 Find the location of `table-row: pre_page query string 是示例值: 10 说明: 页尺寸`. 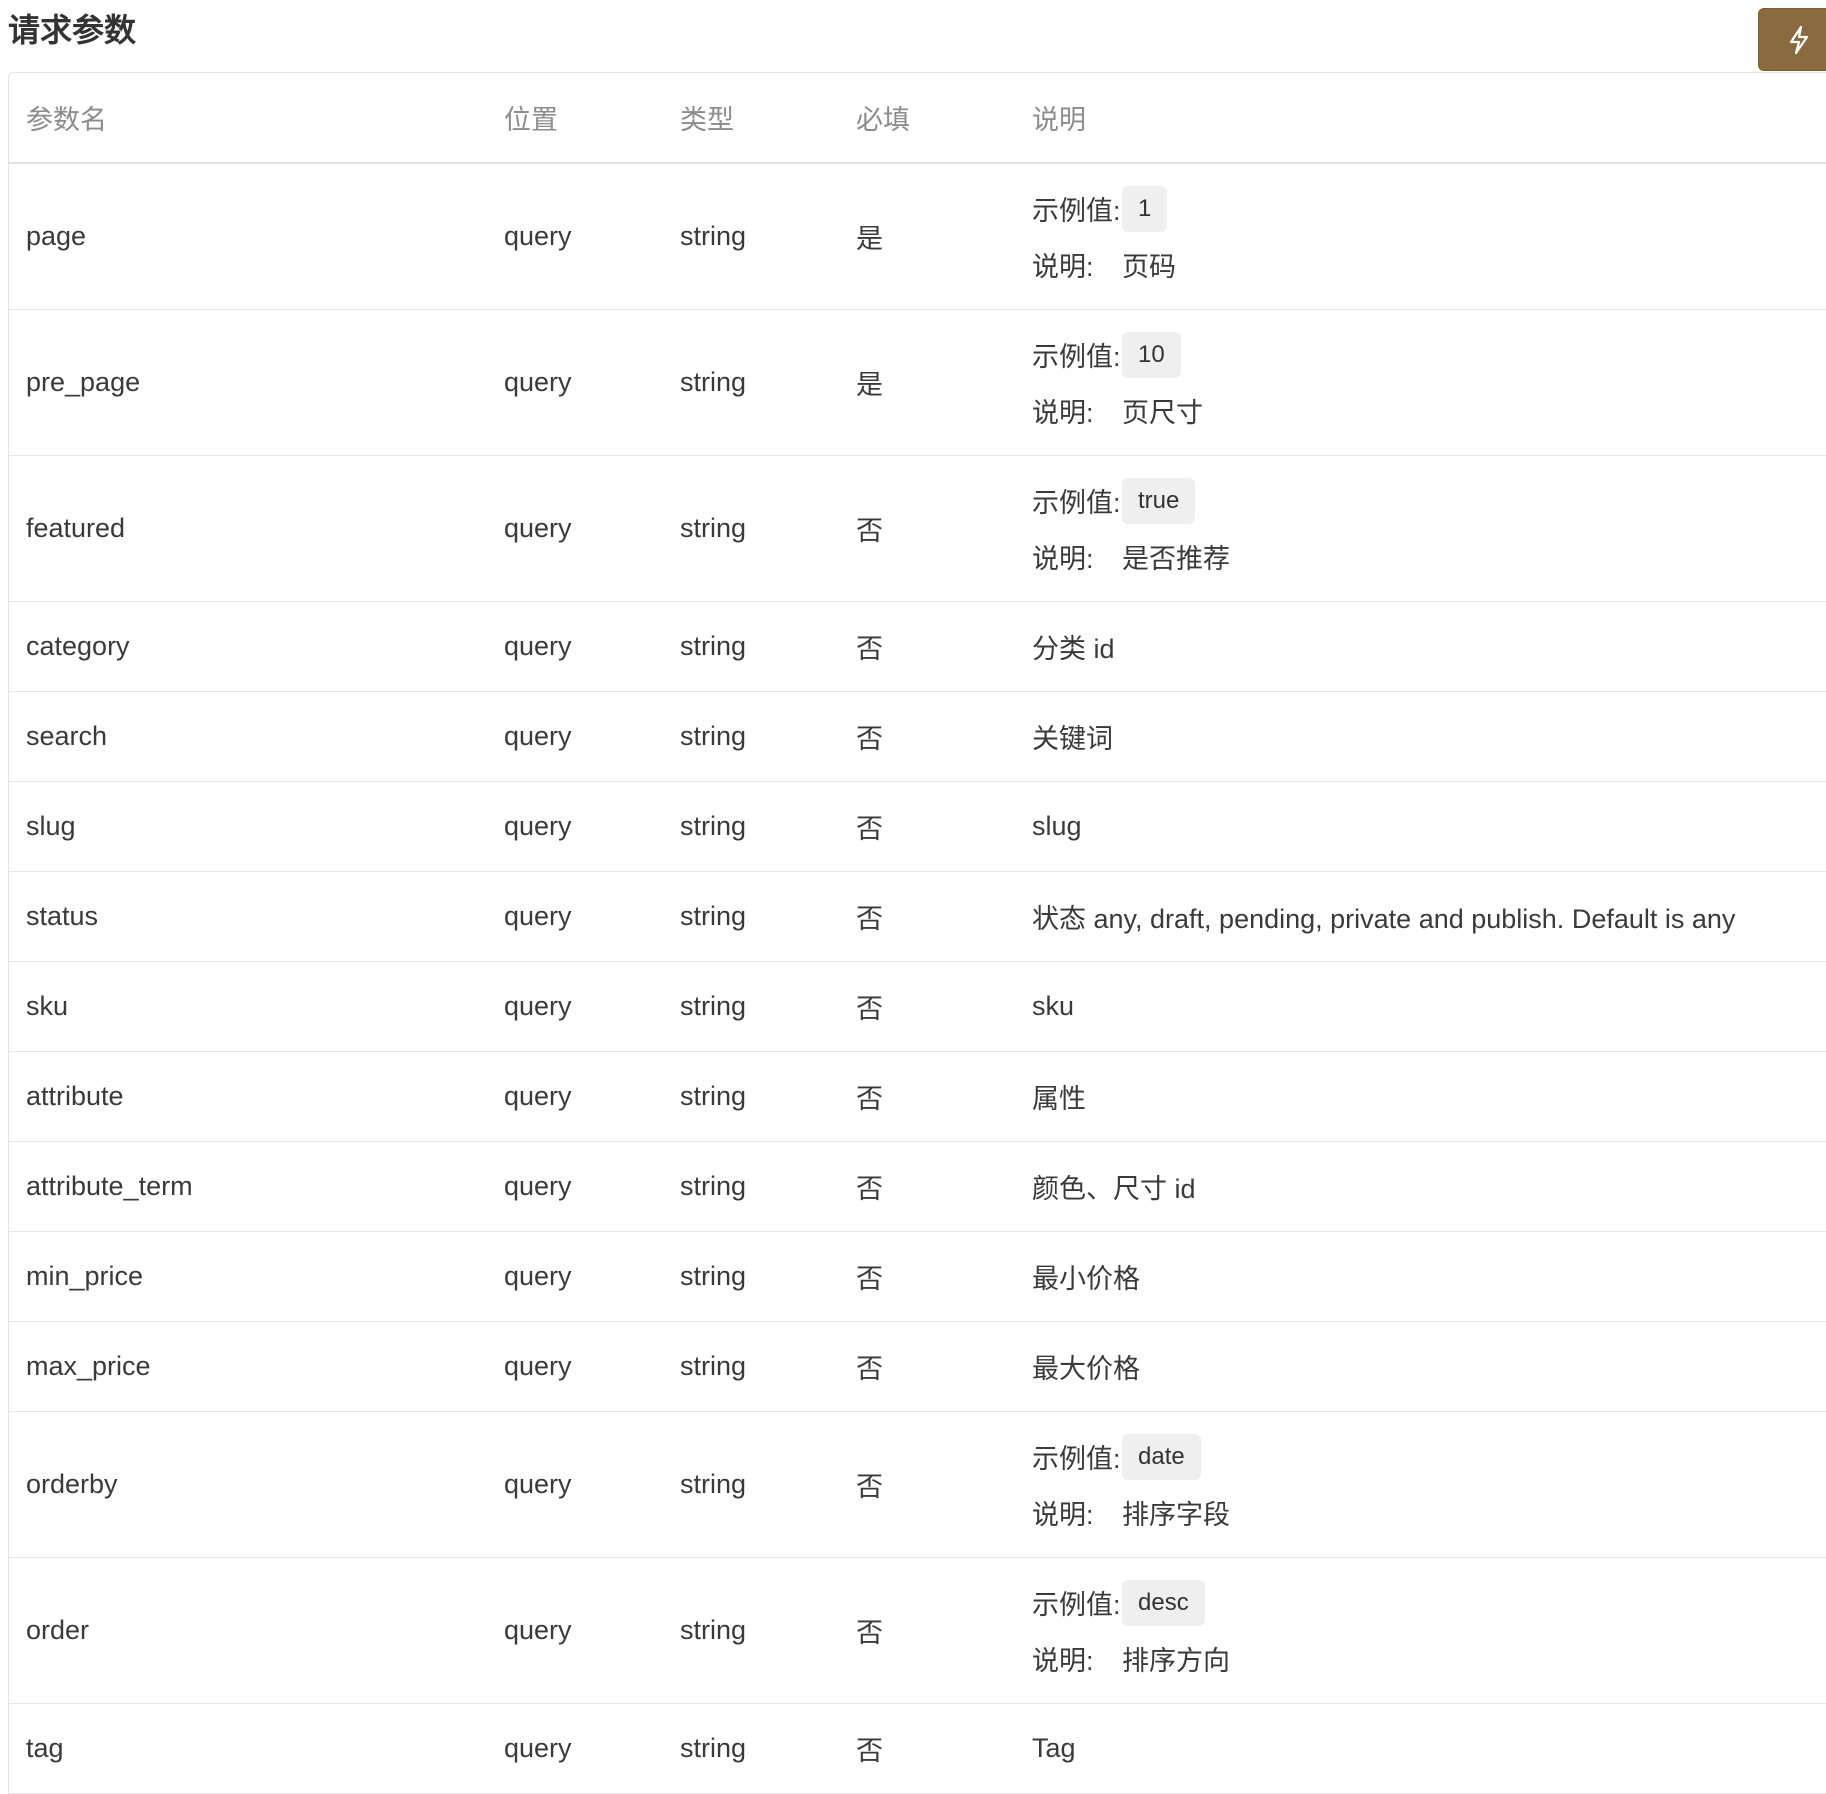

table-row: pre_page query string 是示例值: 10 说明: 页尺寸 is located at coordinates (917, 382).